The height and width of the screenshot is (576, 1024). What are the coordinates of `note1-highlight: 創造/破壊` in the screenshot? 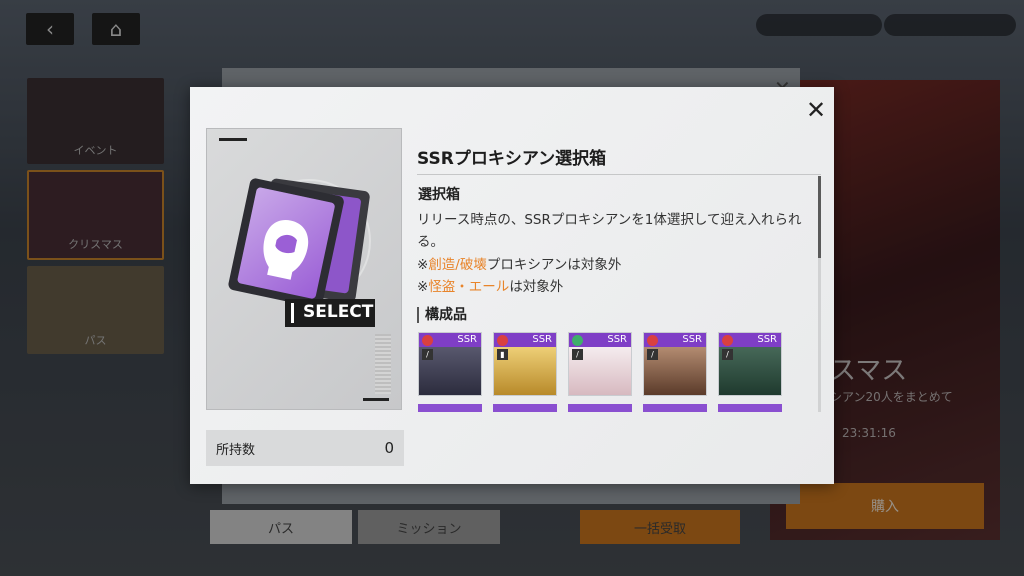 It's located at (457, 265).